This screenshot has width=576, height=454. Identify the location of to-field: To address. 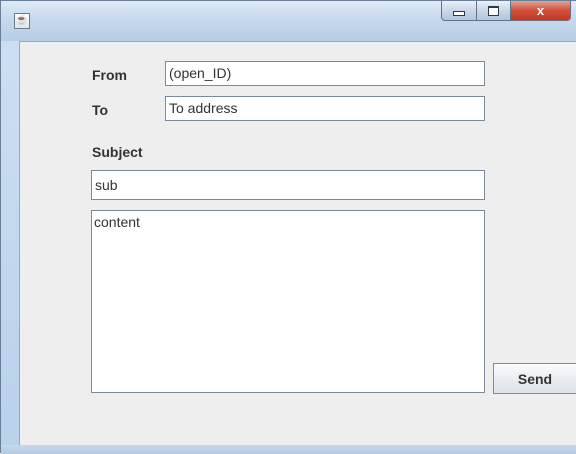
(325, 108).